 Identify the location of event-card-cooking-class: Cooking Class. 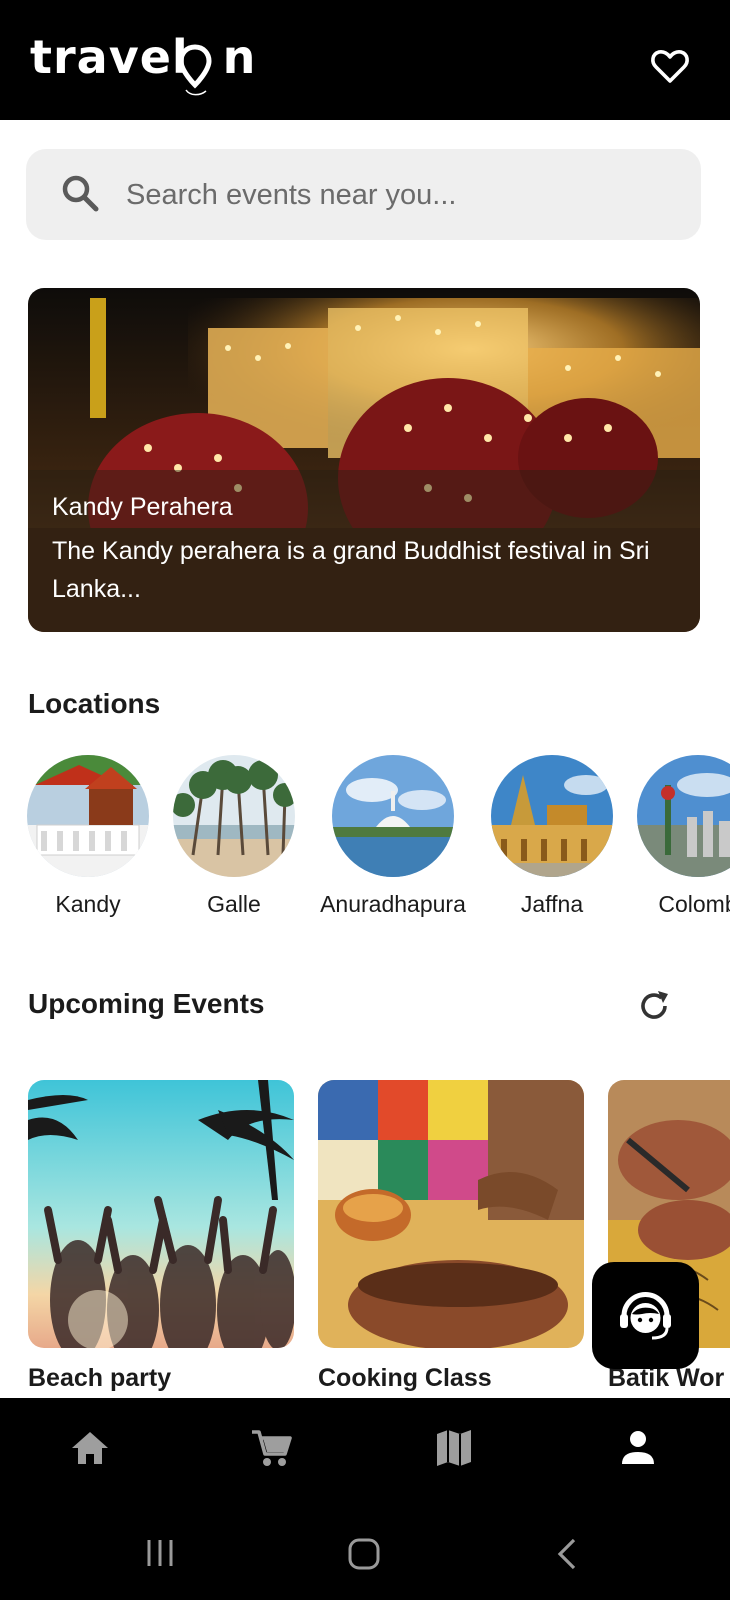
(451, 1236).